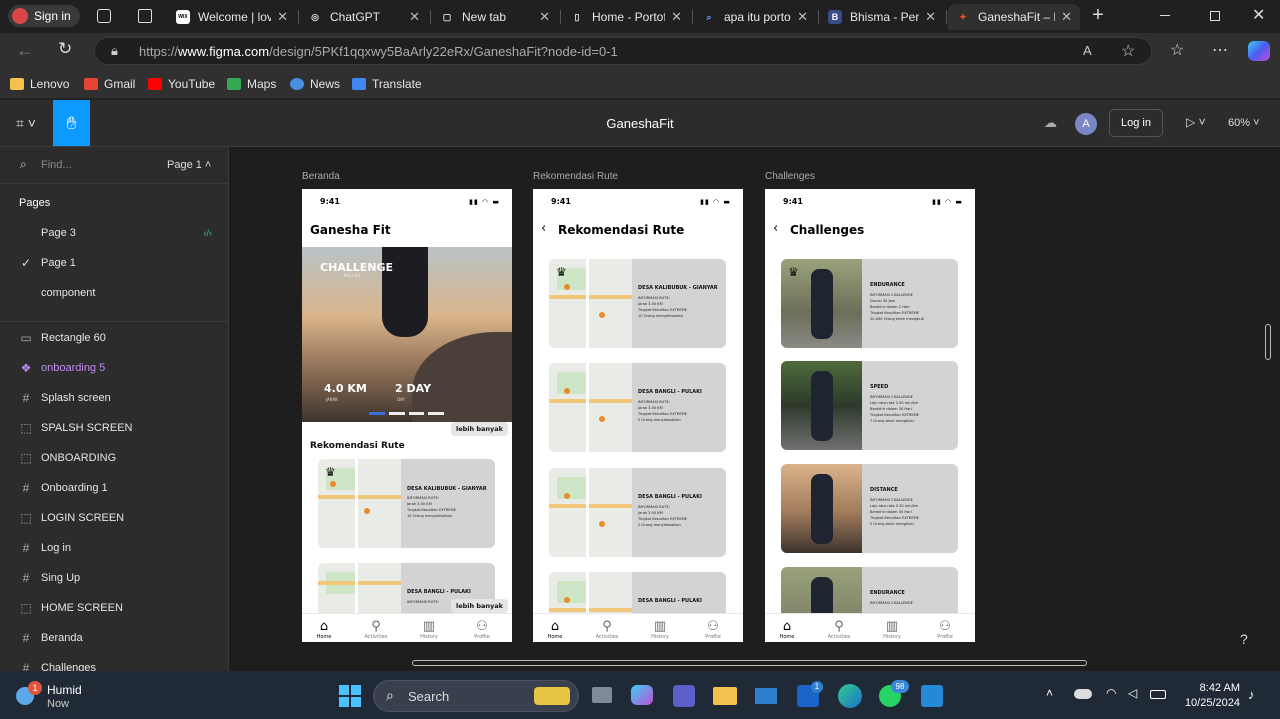 The height and width of the screenshot is (719, 1280). What do you see at coordinates (602, 695) in the screenshot?
I see `task-view-icon` at bounding box center [602, 695].